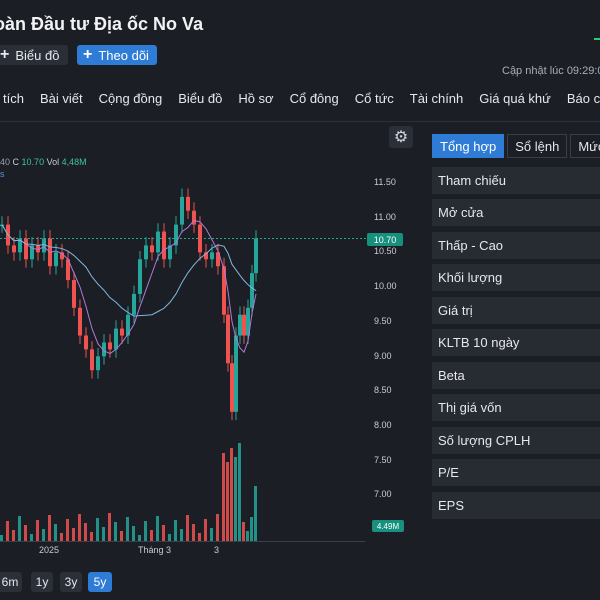 The image size is (600, 600). Describe the element at coordinates (516, 180) in the screenshot. I see `row-reference: Tham chiếu` at that location.